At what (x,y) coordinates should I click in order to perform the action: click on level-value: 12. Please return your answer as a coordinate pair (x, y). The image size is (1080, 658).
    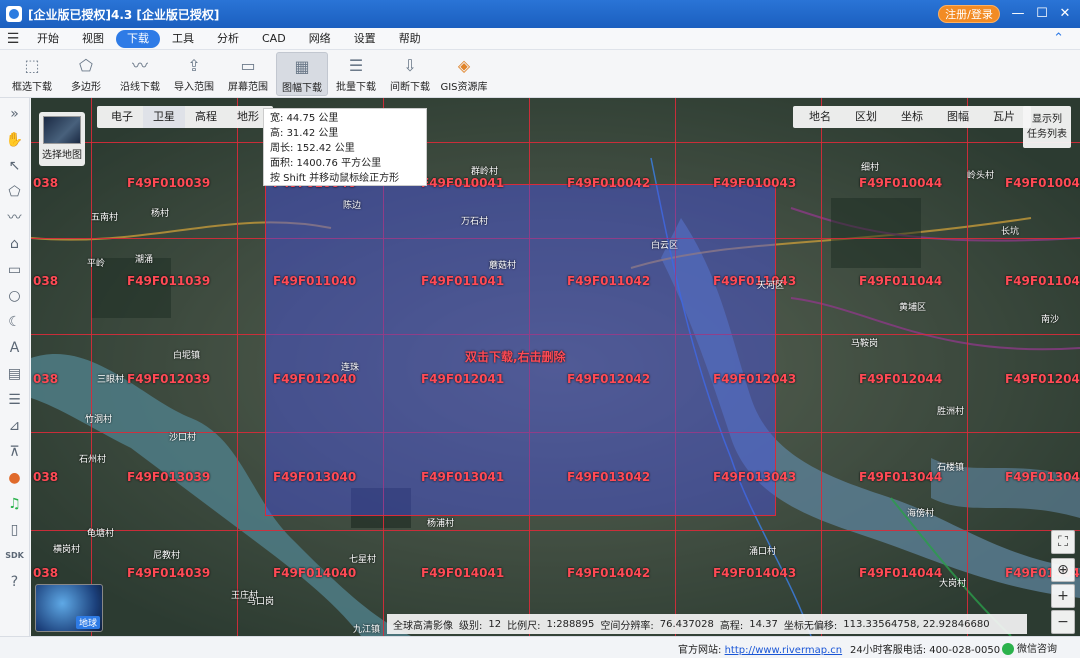
    Looking at the image, I should click on (495, 624).